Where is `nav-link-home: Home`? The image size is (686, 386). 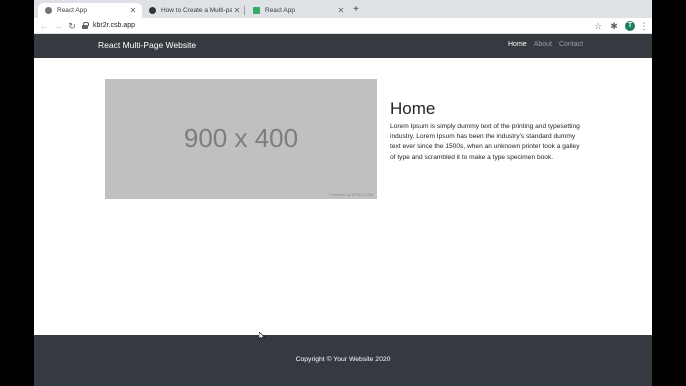 nav-link-home: Home is located at coordinates (517, 44).